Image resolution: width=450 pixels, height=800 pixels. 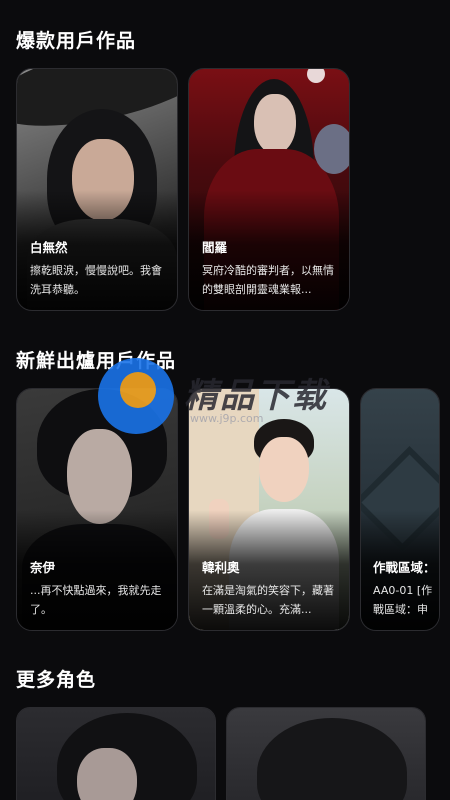 I want to click on character-description: ...再不快點過來，我就先走了。, so click(x=96, y=600).